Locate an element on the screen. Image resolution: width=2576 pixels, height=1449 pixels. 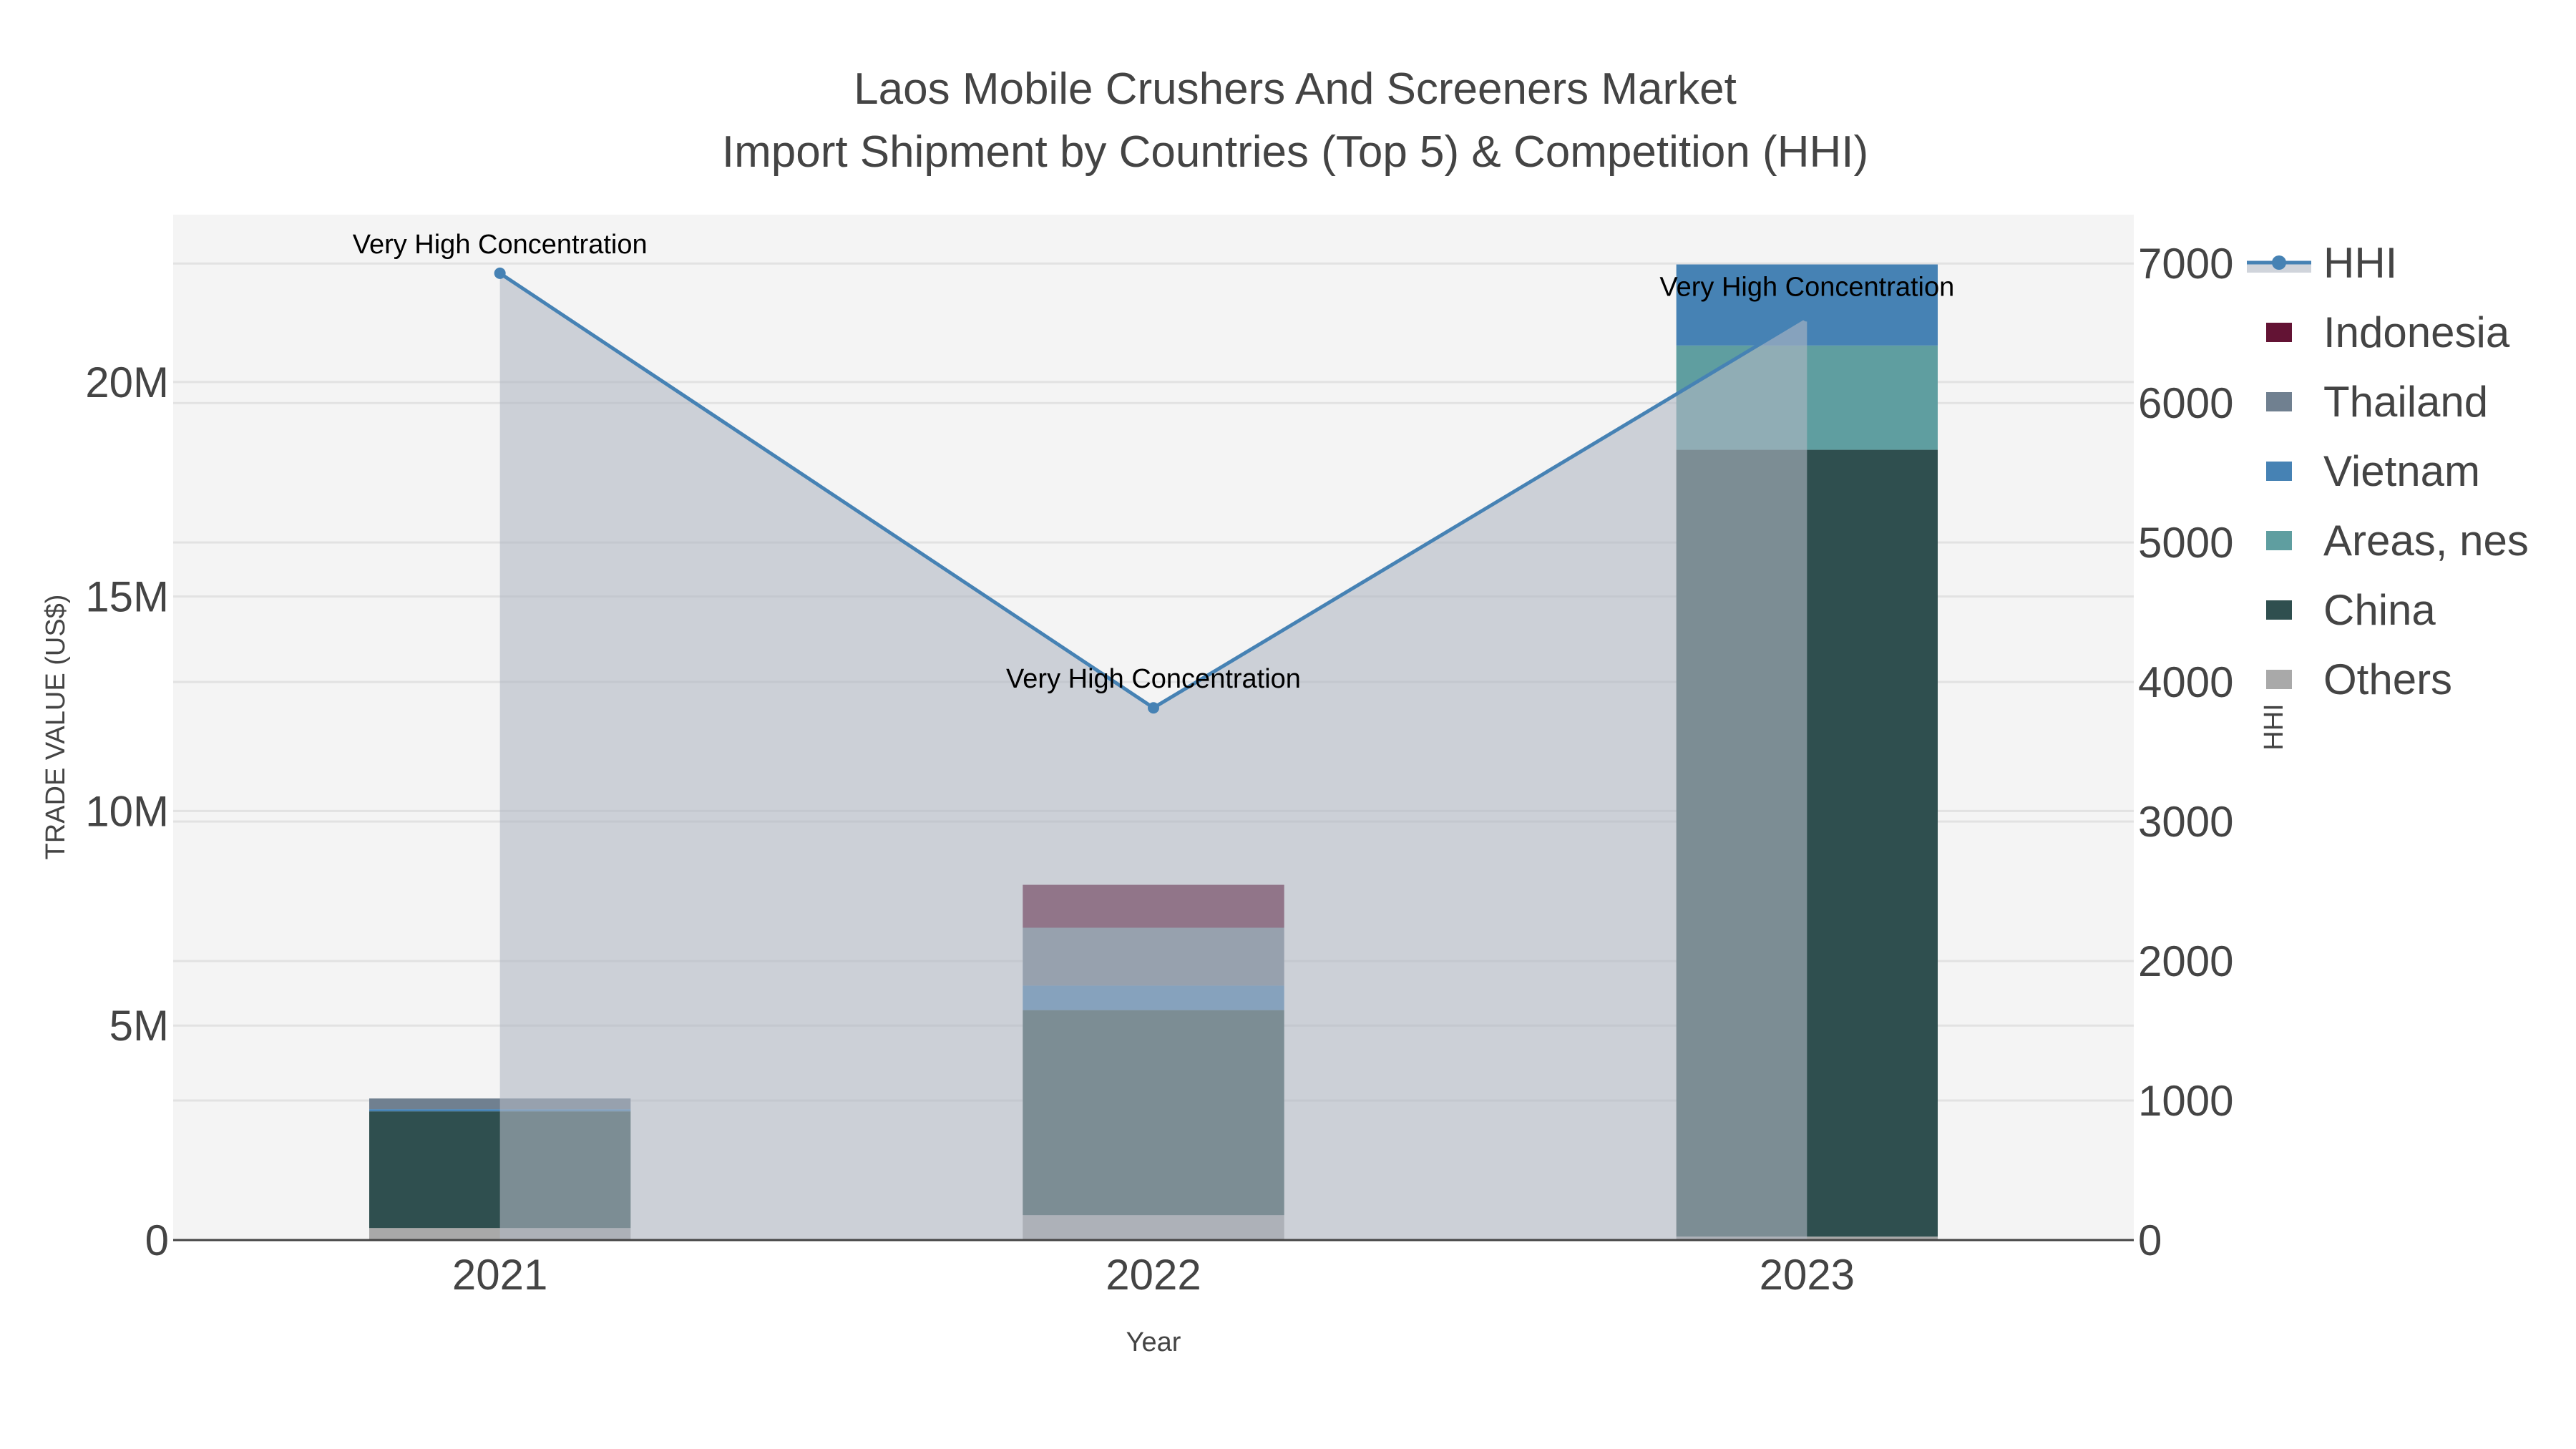
y-tick-label: 0 is located at coordinates (157, 1240).